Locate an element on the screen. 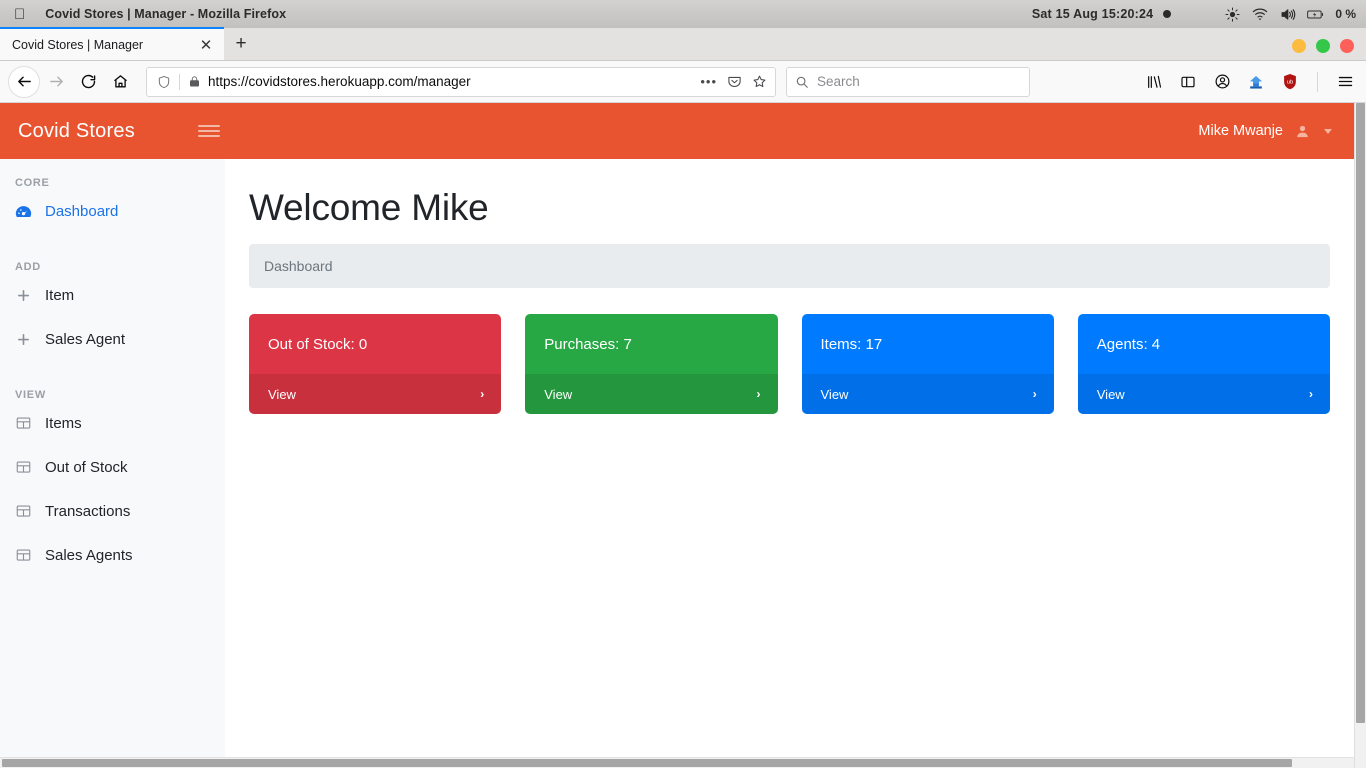 This screenshot has height=768, width=1366. card-label: Agents: 4 is located at coordinates (1128, 344).